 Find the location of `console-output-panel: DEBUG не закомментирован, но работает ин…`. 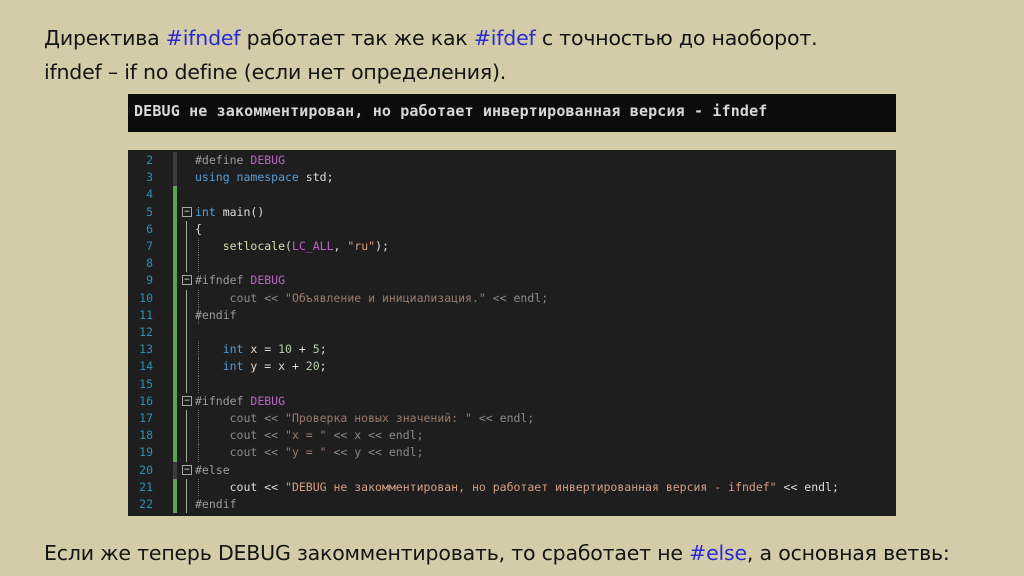

console-output-panel: DEBUG не закомментирован, но работает ин… is located at coordinates (512, 113).